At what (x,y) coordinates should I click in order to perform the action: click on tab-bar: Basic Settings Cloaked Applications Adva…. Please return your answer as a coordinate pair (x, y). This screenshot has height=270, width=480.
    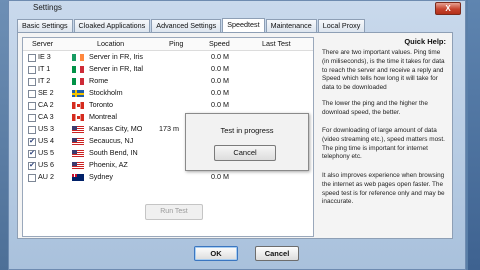
    Looking at the image, I should click on (191, 25).